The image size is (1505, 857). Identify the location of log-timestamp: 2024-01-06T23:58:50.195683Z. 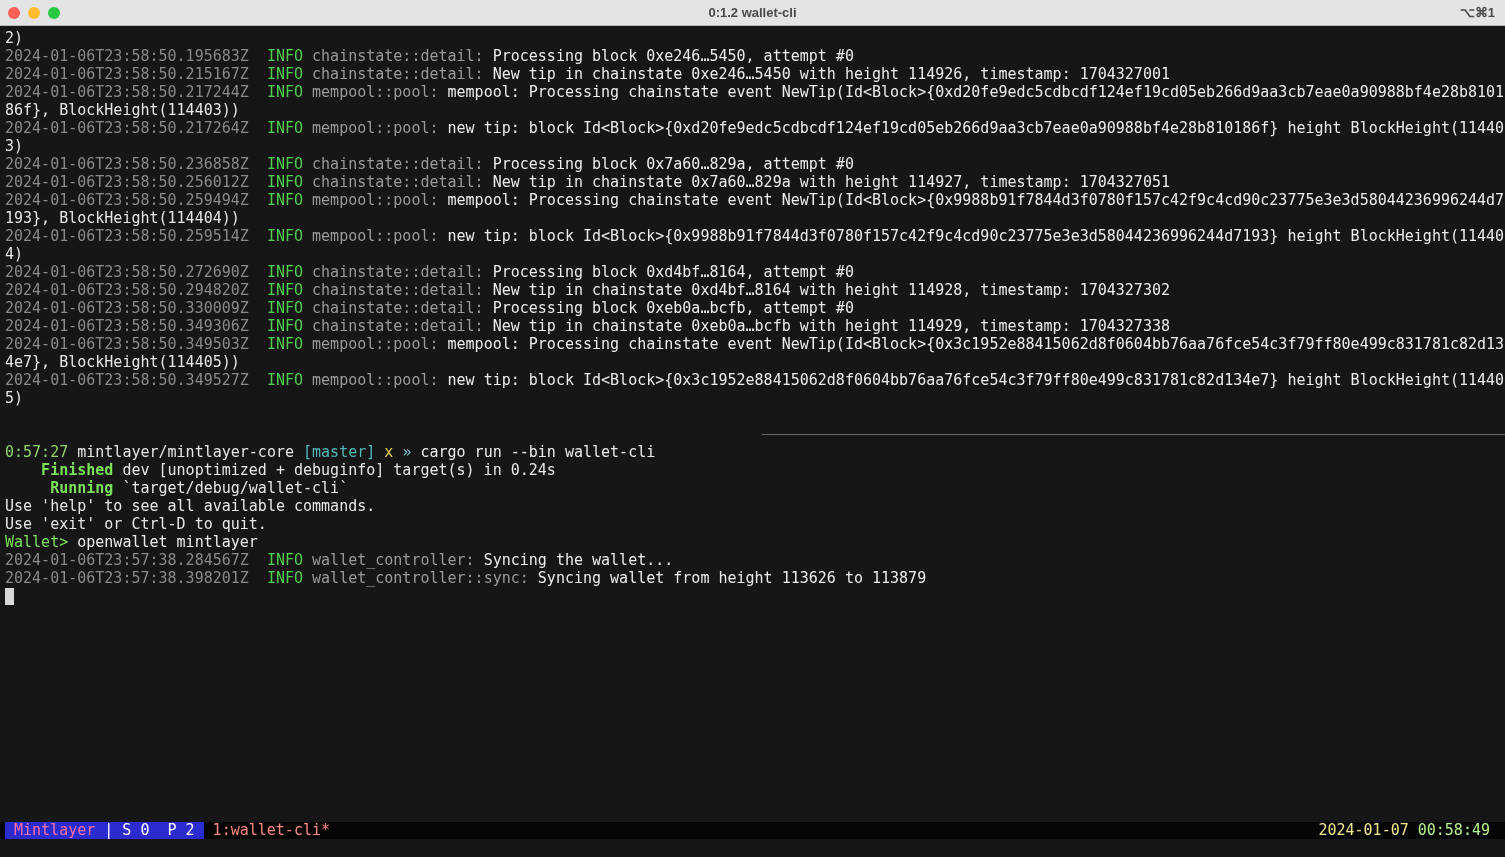
(127, 56).